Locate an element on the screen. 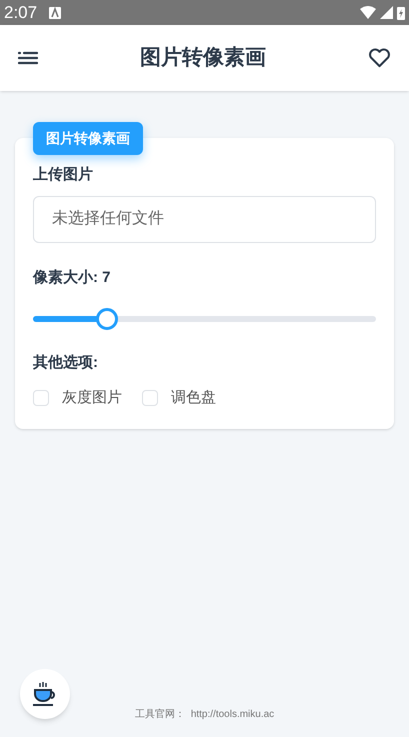 This screenshot has height=737, width=409. upload-label: 上传图片 is located at coordinates (63, 175).